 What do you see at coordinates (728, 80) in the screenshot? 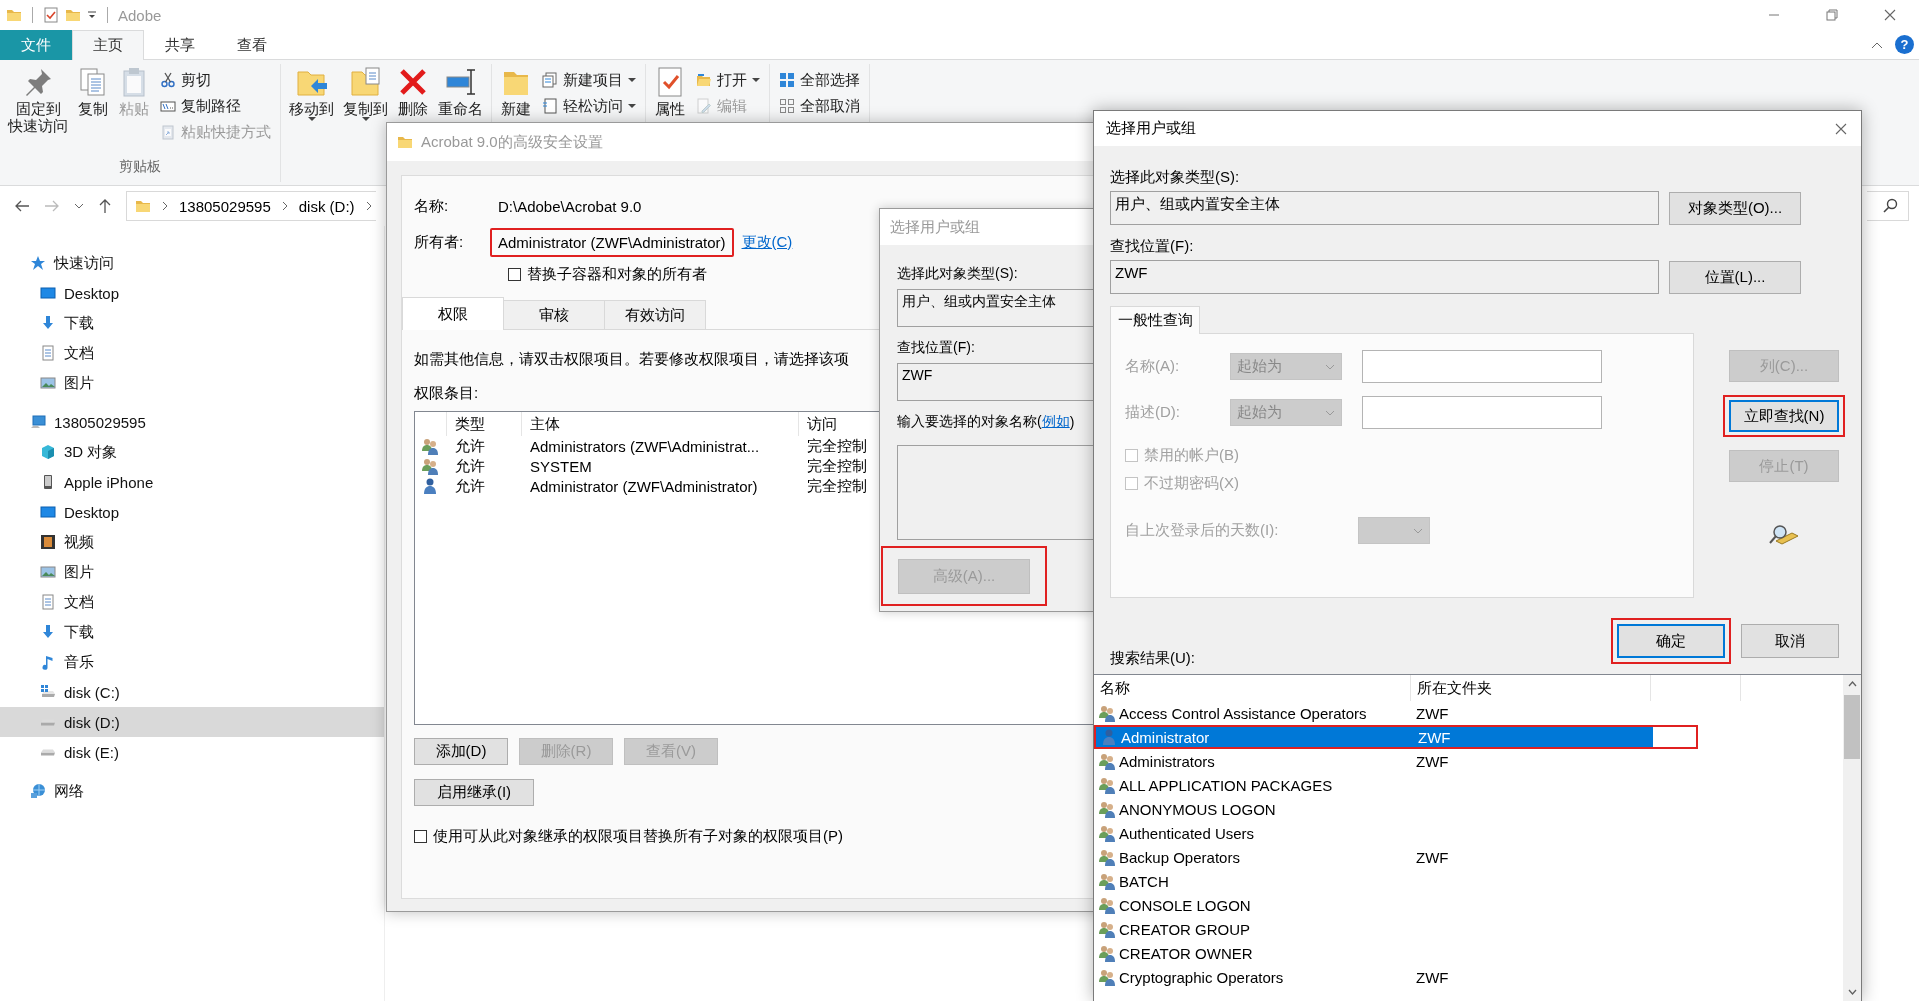
I see `ribbon-button: 打开` at bounding box center [728, 80].